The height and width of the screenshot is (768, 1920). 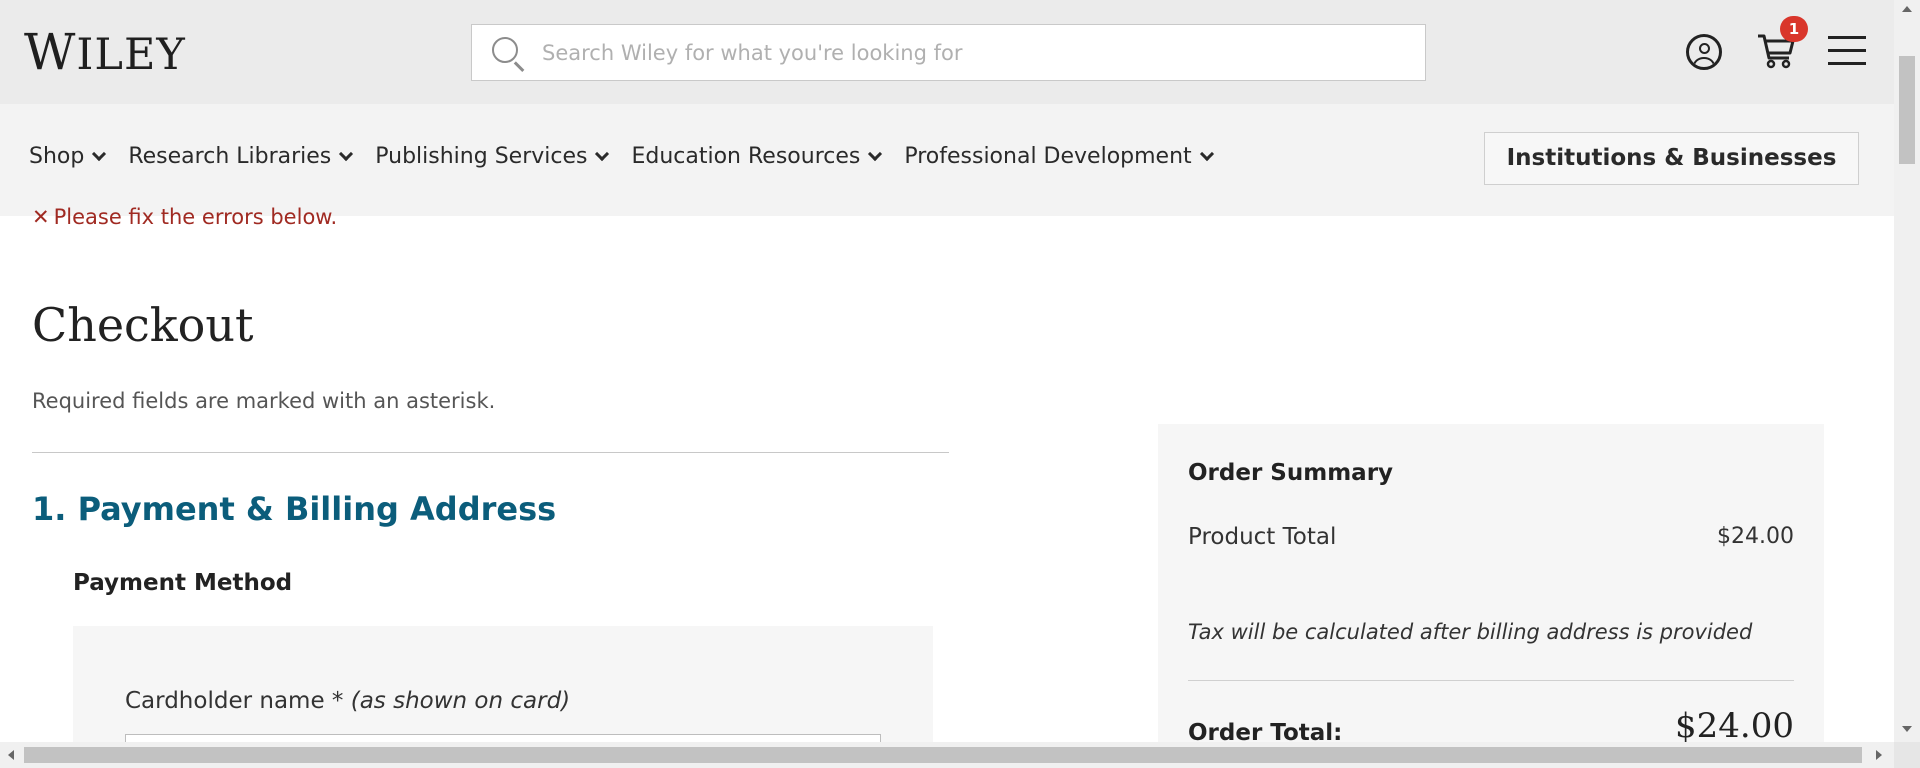 I want to click on payment-method-label: Payment Method, so click(x=183, y=583).